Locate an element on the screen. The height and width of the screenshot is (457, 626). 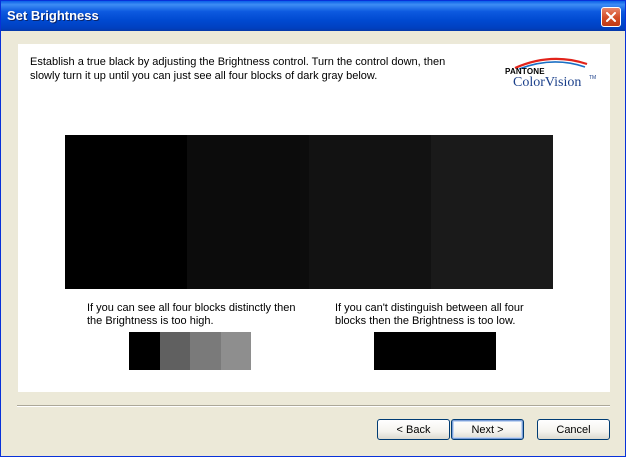
too-high-example is located at coordinates (190, 351).